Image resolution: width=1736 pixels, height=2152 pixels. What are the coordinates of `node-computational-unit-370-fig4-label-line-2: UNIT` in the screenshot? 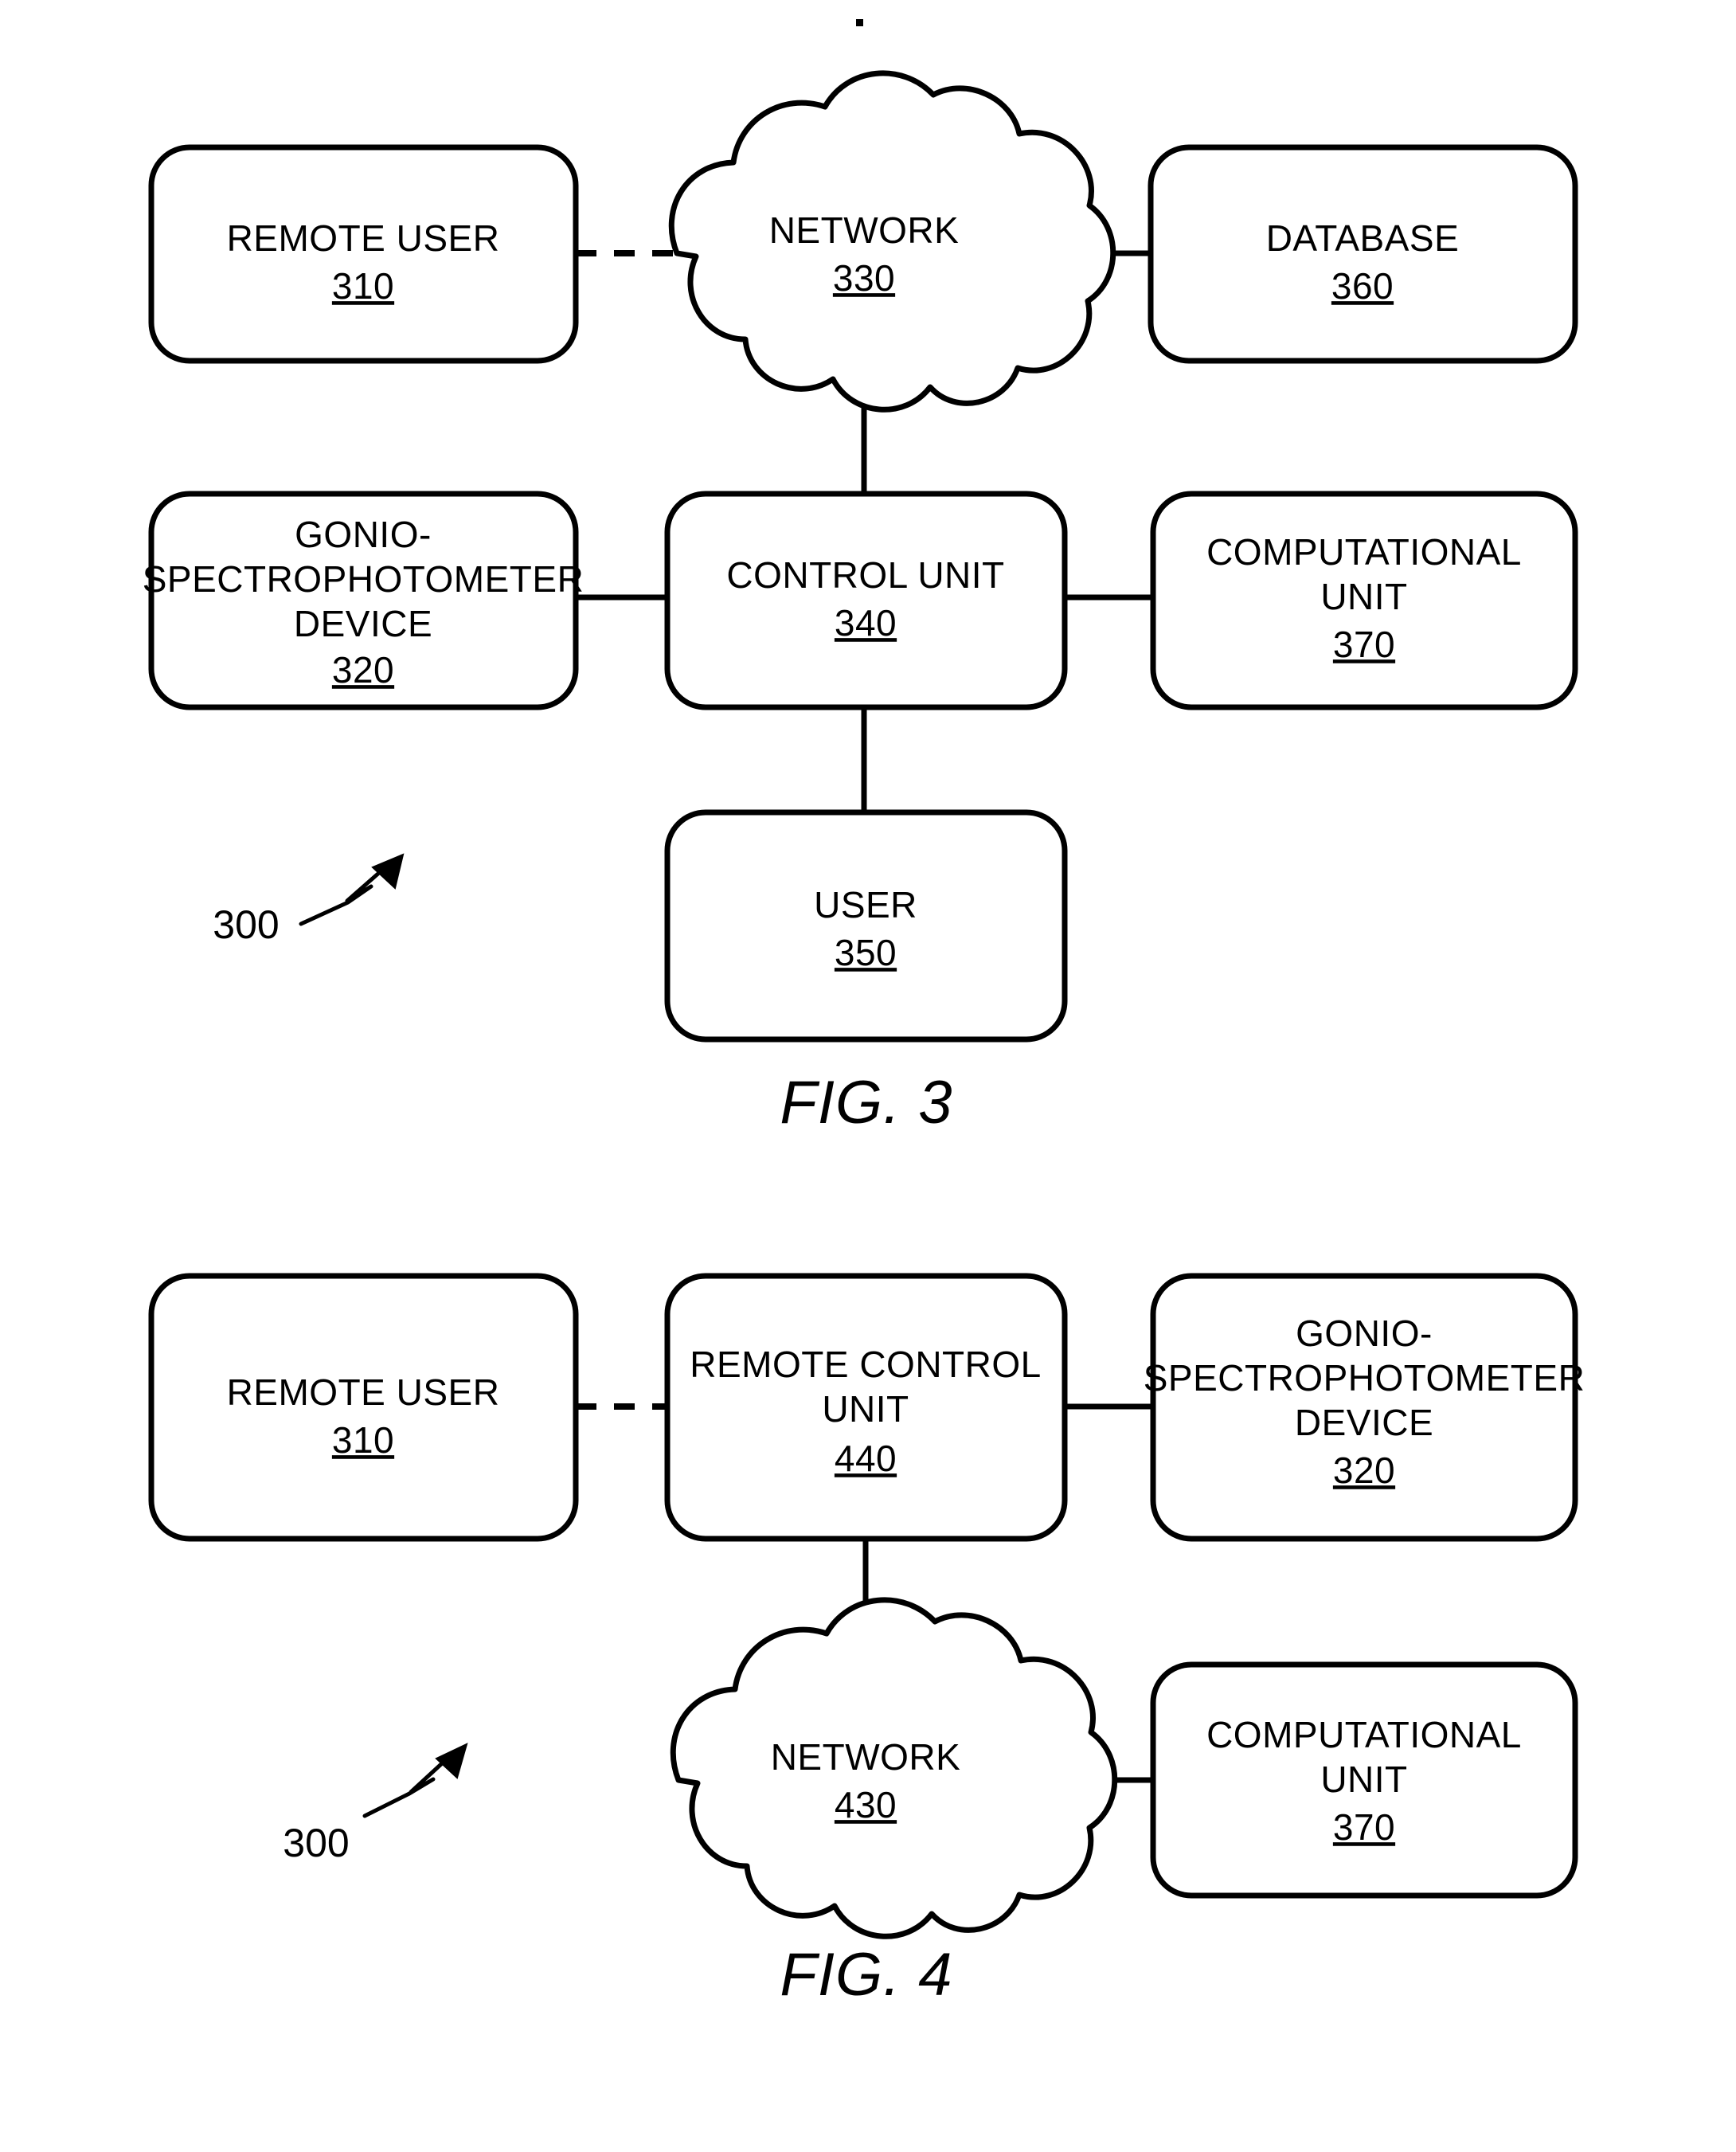 It's located at (1363, 1779).